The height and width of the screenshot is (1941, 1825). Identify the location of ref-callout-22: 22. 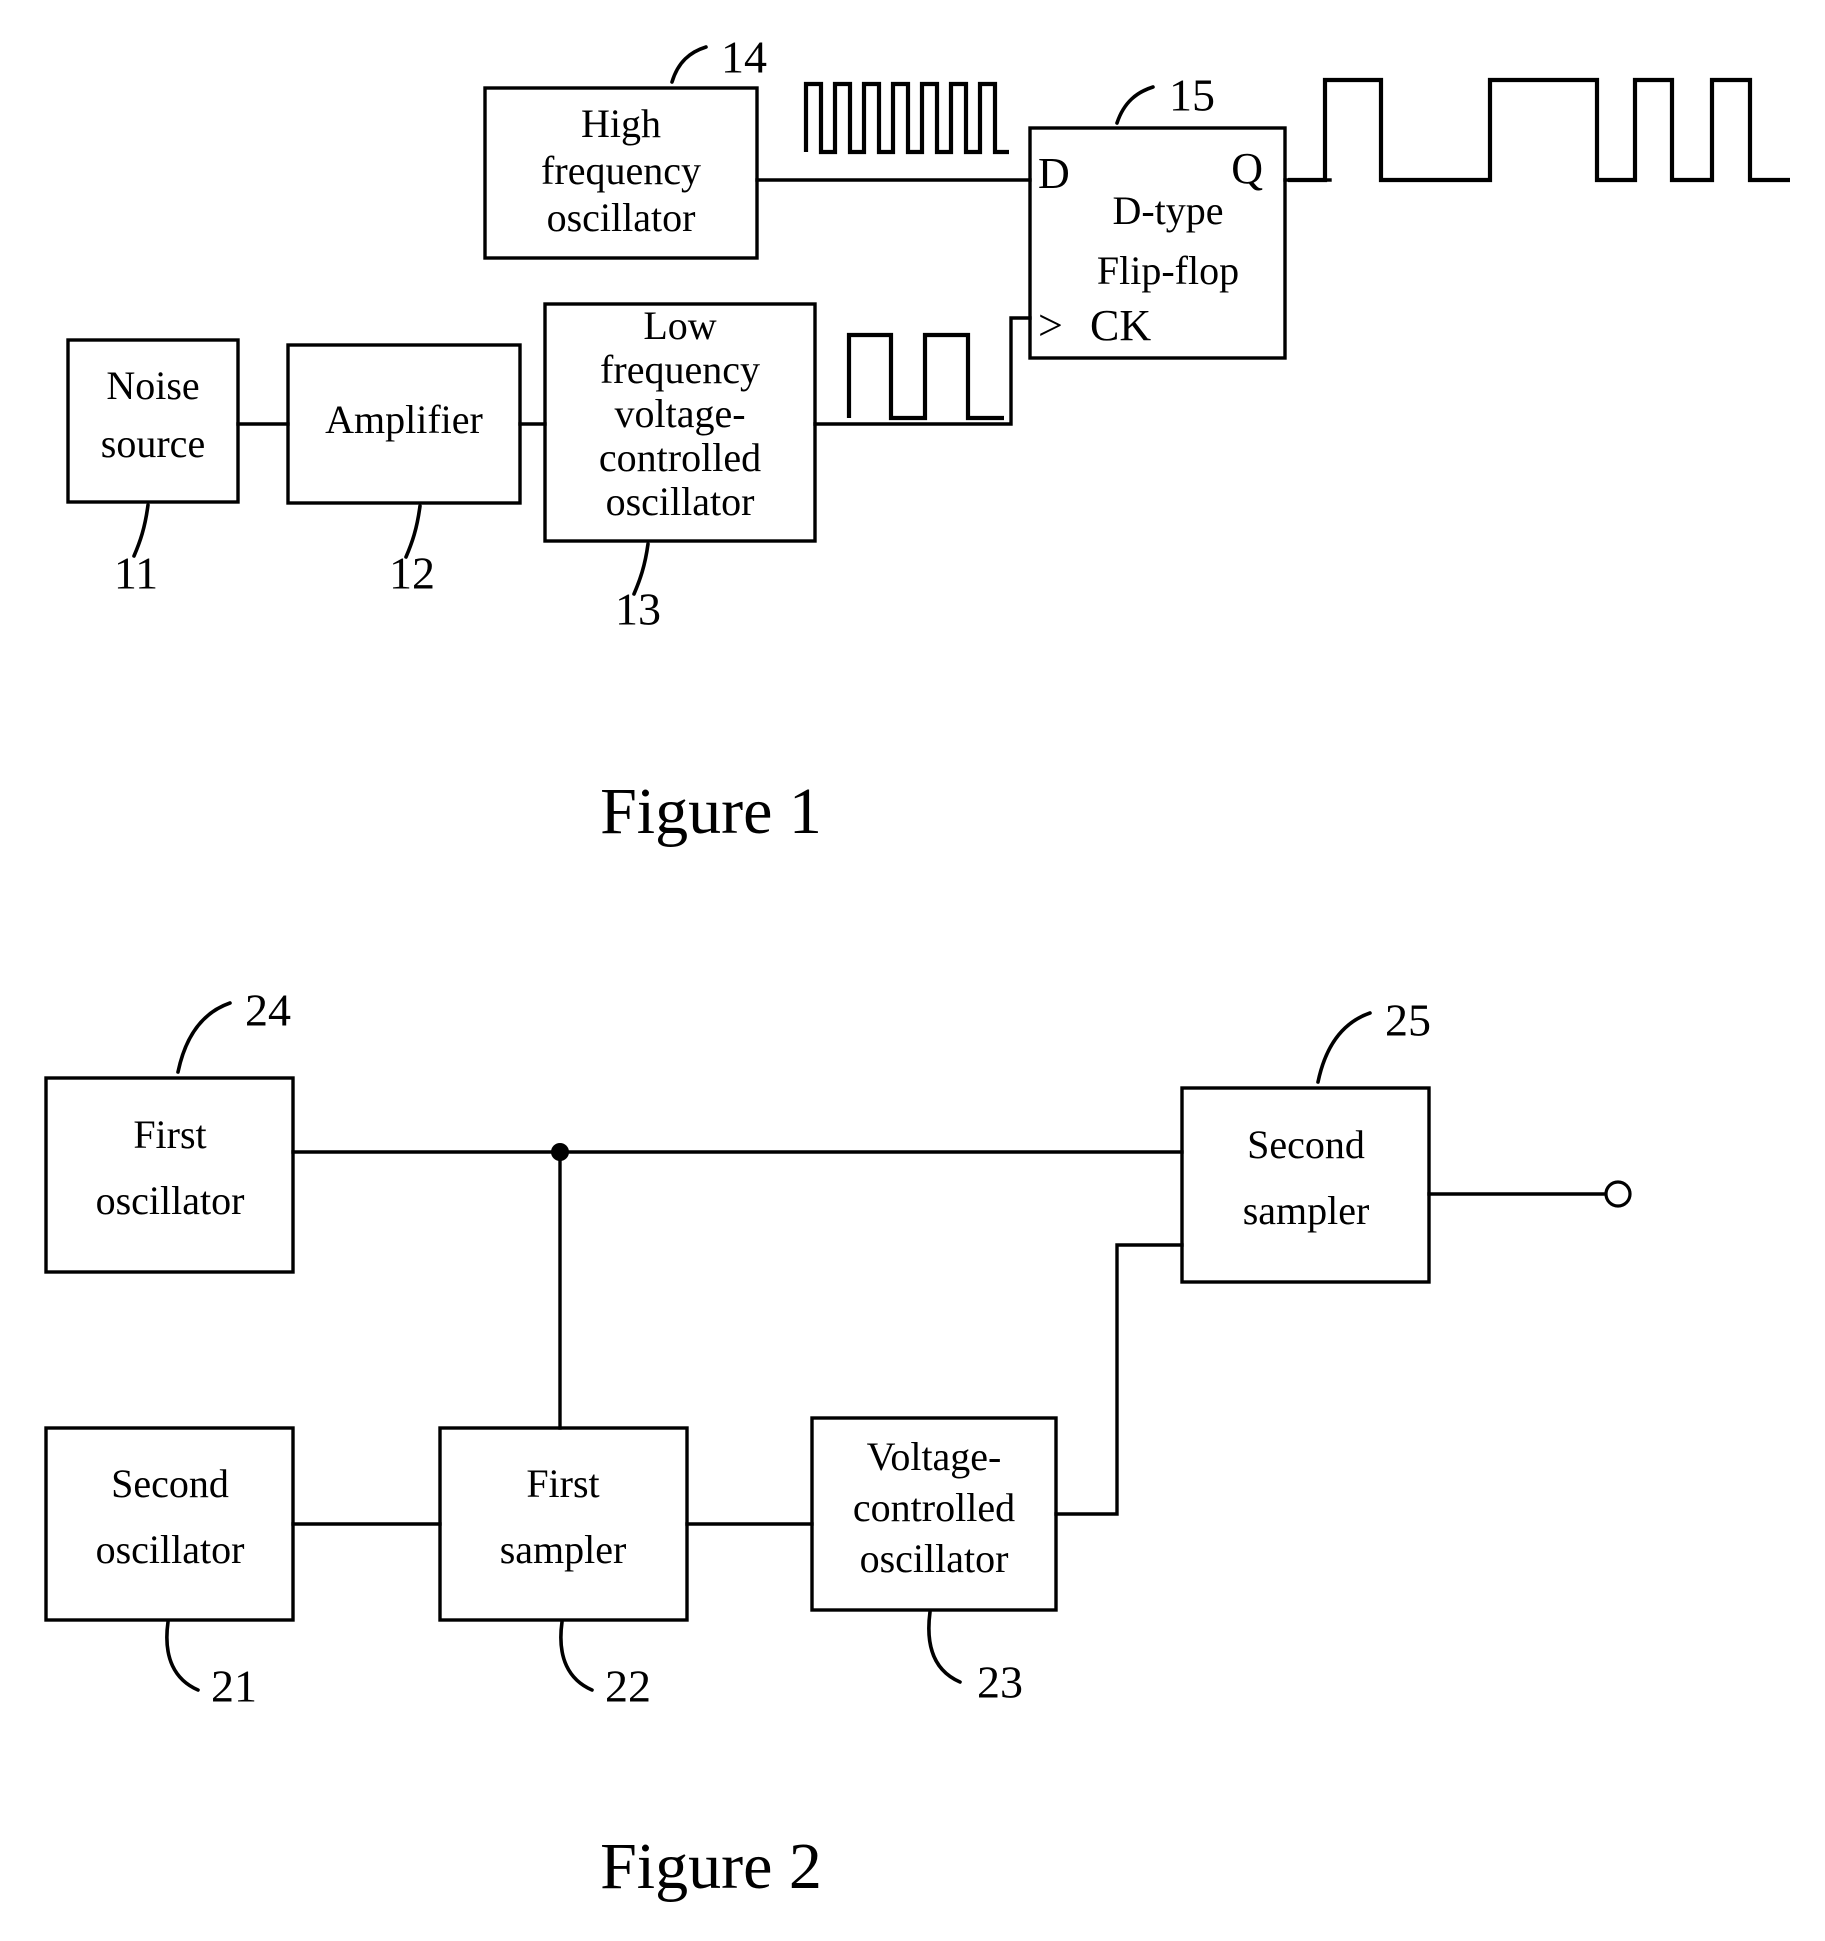
(605, 1666).